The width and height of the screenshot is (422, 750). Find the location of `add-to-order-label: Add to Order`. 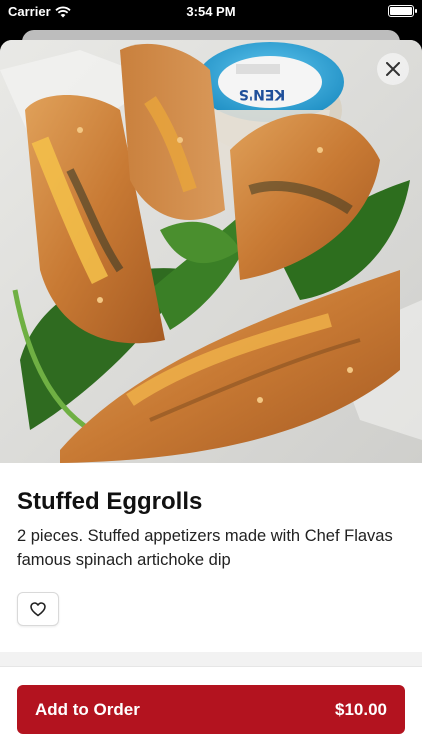

add-to-order-label: Add to Order is located at coordinates (87, 709).